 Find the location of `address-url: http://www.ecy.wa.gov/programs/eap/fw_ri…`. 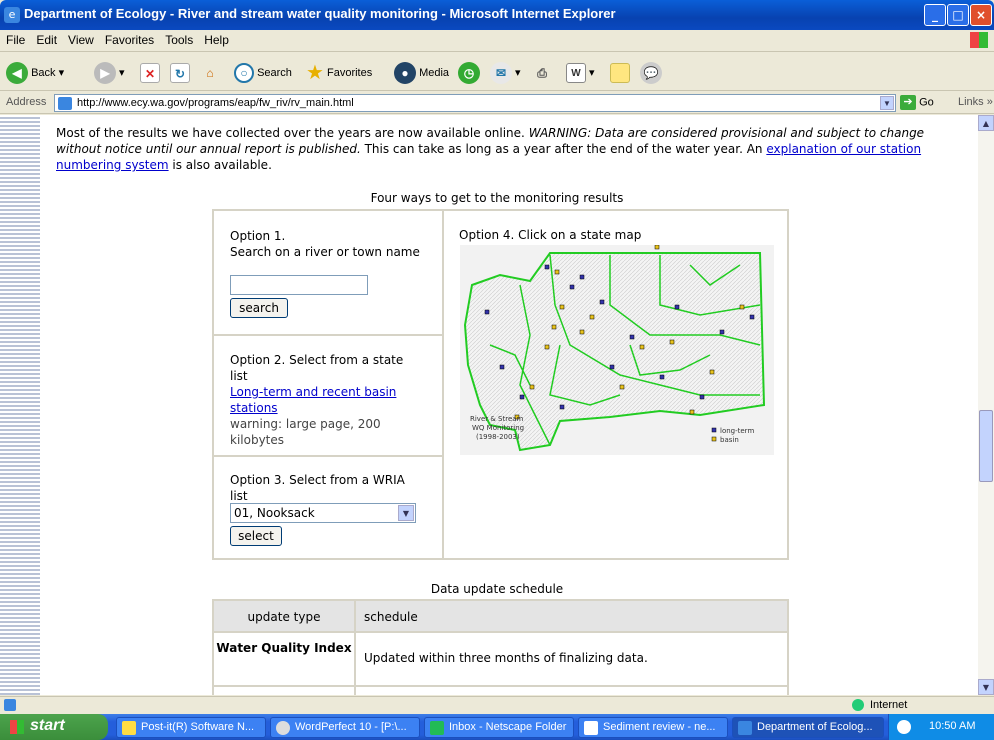

address-url: http://www.ecy.wa.gov/programs/eap/fw_ri… is located at coordinates (215, 103).